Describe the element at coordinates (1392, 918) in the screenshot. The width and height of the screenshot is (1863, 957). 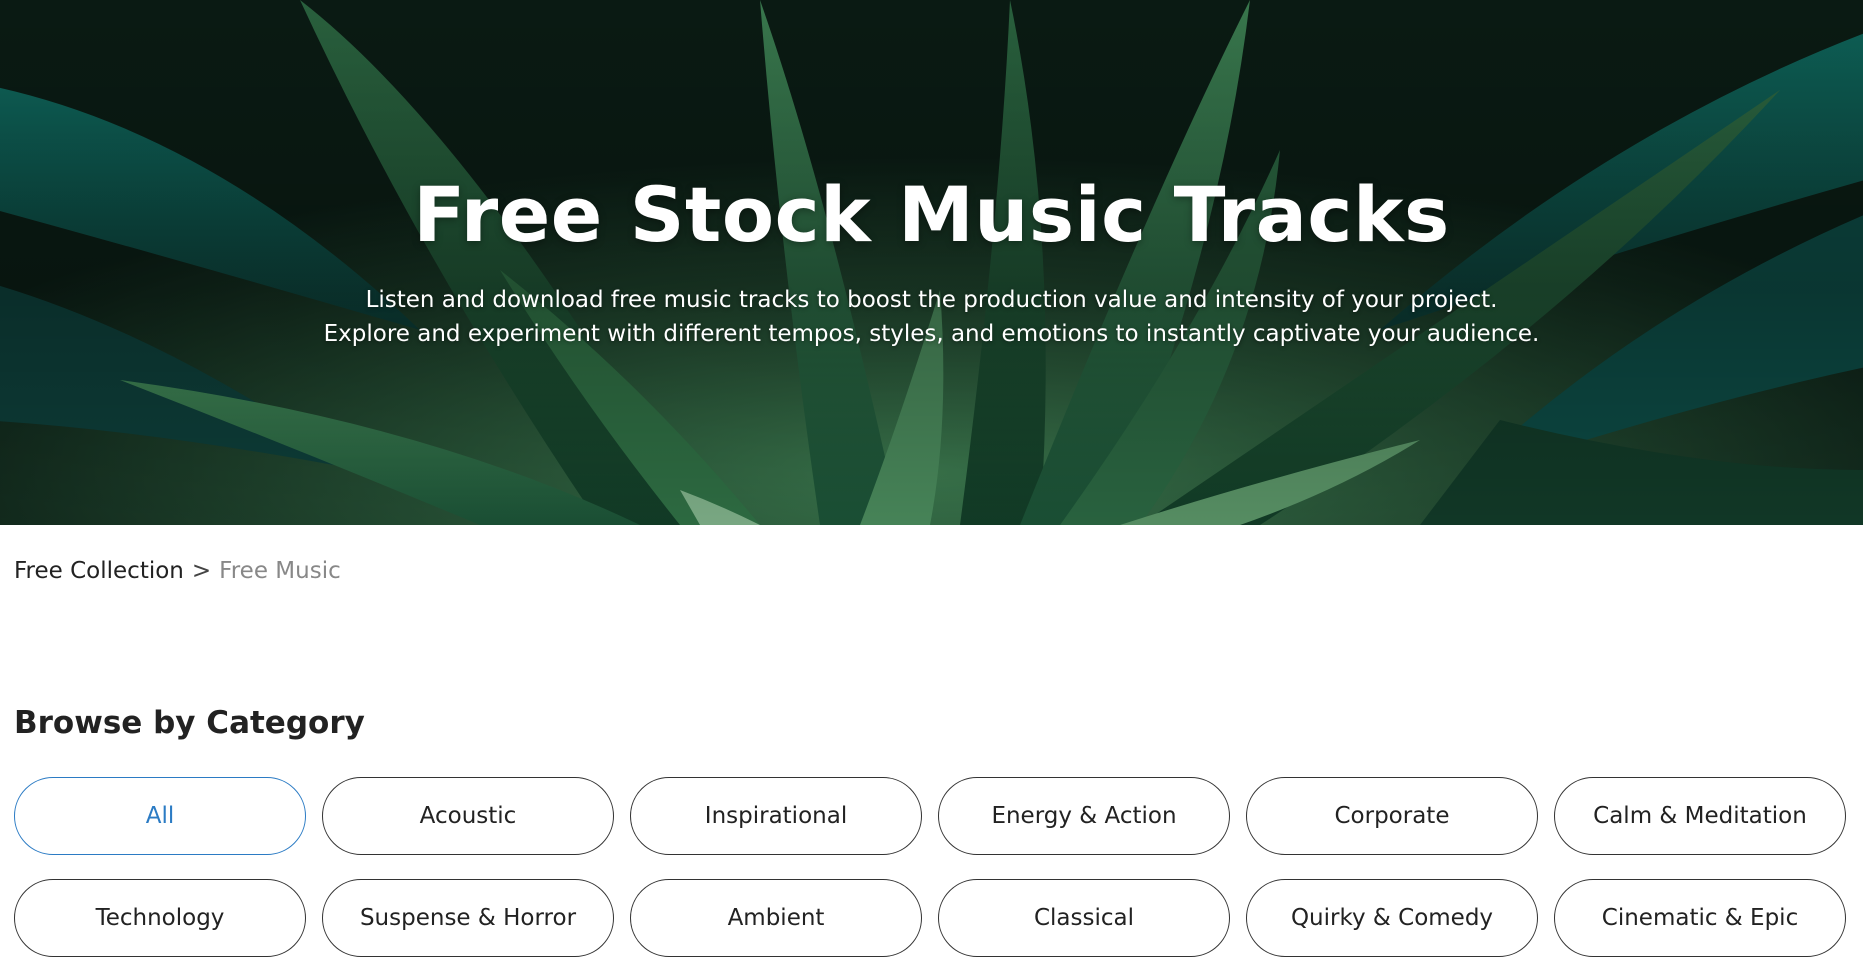
I see `category-chip-quirky-comedy: Quirky & Comedy` at that location.